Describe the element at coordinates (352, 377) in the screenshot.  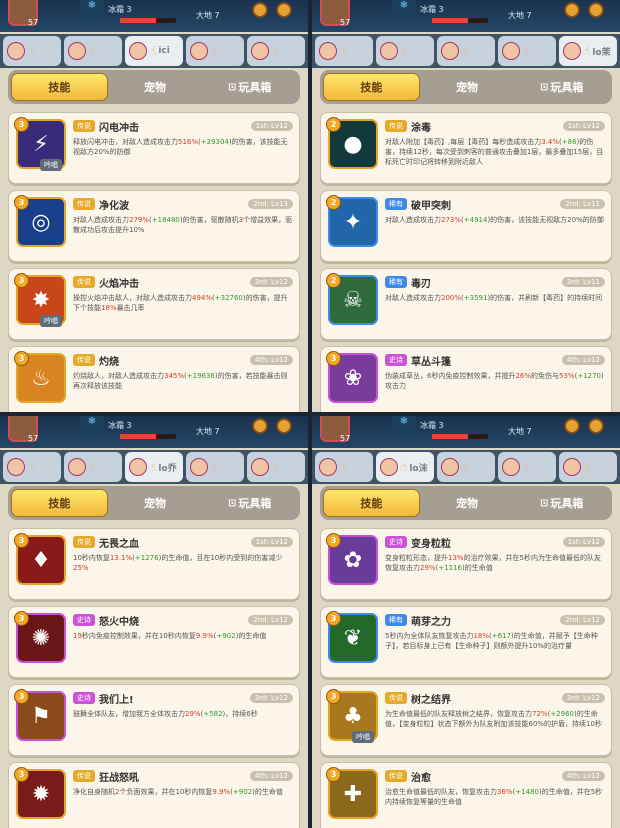
I see `skill-icon-frame: ❀ 3` at that location.